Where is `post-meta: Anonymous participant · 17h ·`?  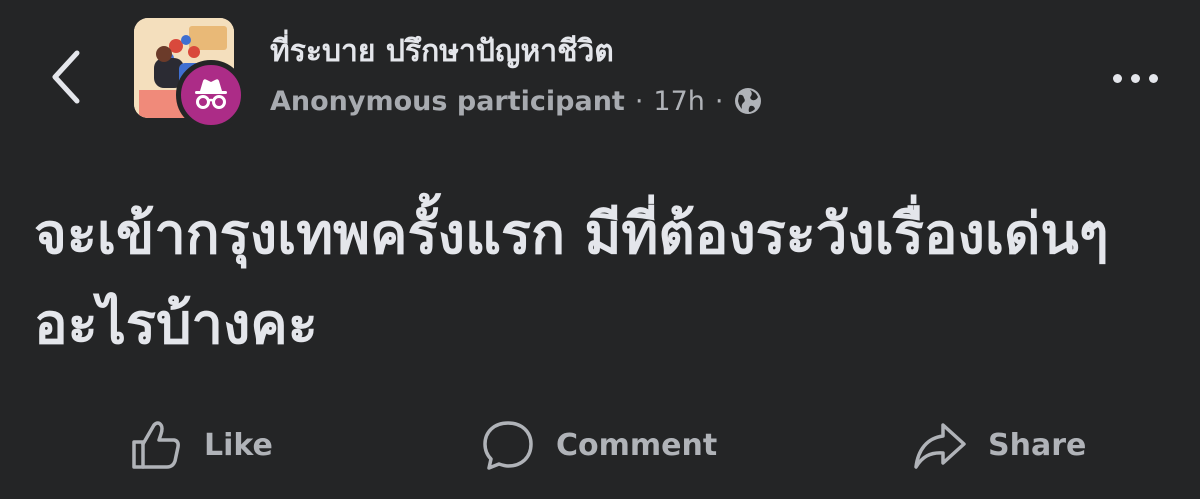
post-meta: Anonymous participant · 17h · is located at coordinates (516, 101).